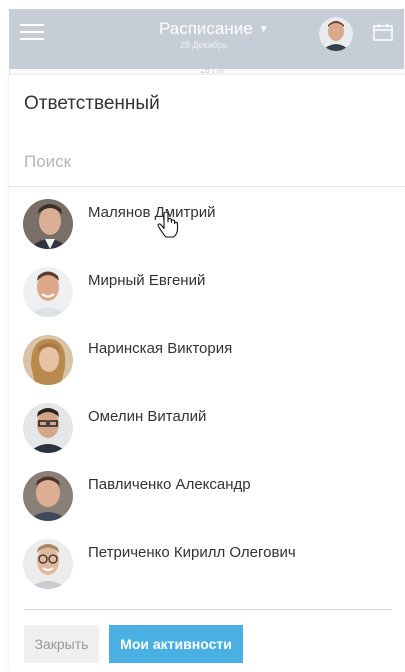 This screenshot has height=672, width=405. I want to click on sheet-title: Ответственный, so click(92, 103).